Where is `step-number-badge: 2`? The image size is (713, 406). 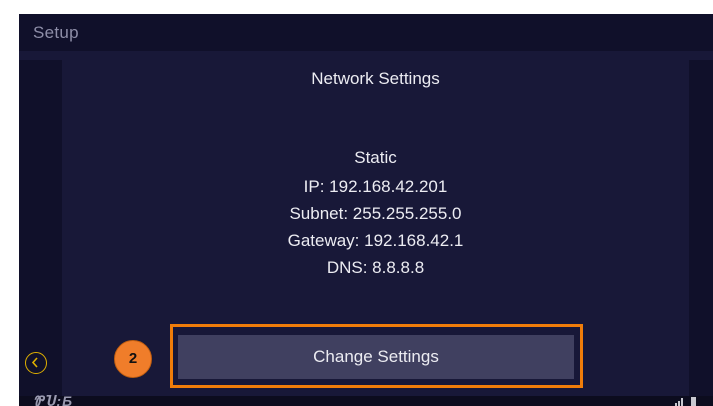 step-number-badge: 2 is located at coordinates (133, 359).